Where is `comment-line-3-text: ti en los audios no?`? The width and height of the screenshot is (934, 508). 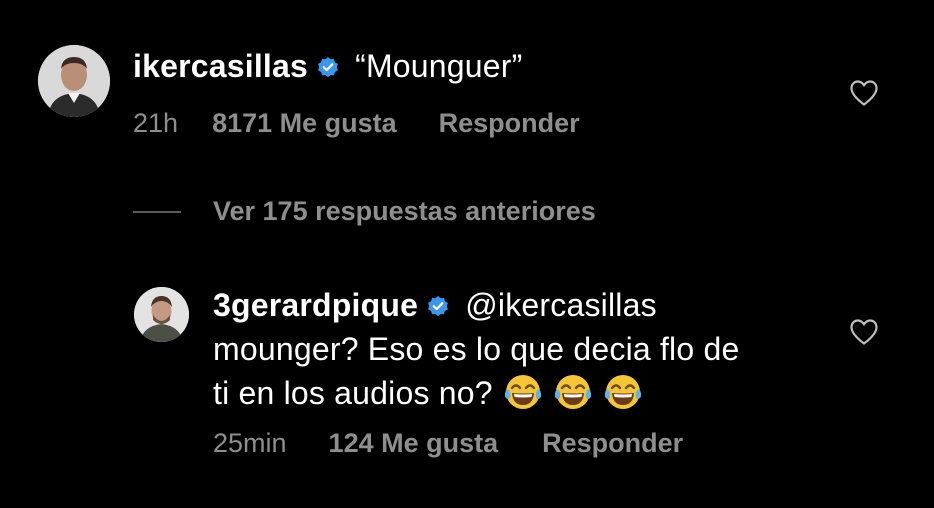 comment-line-3-text: ti en los audios no? is located at coordinates (353, 393).